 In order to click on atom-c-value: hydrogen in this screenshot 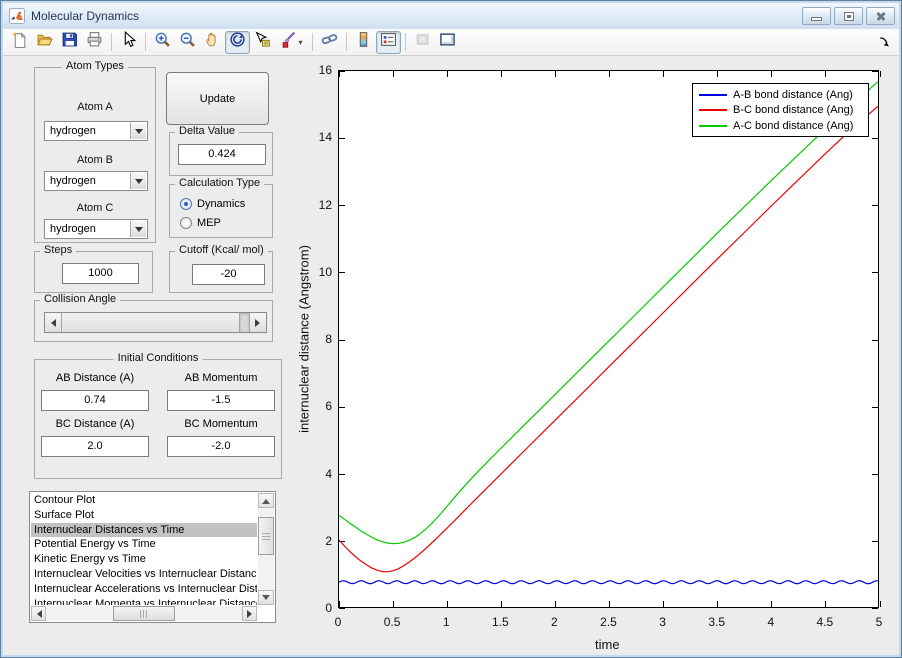, I will do `click(73, 229)`.